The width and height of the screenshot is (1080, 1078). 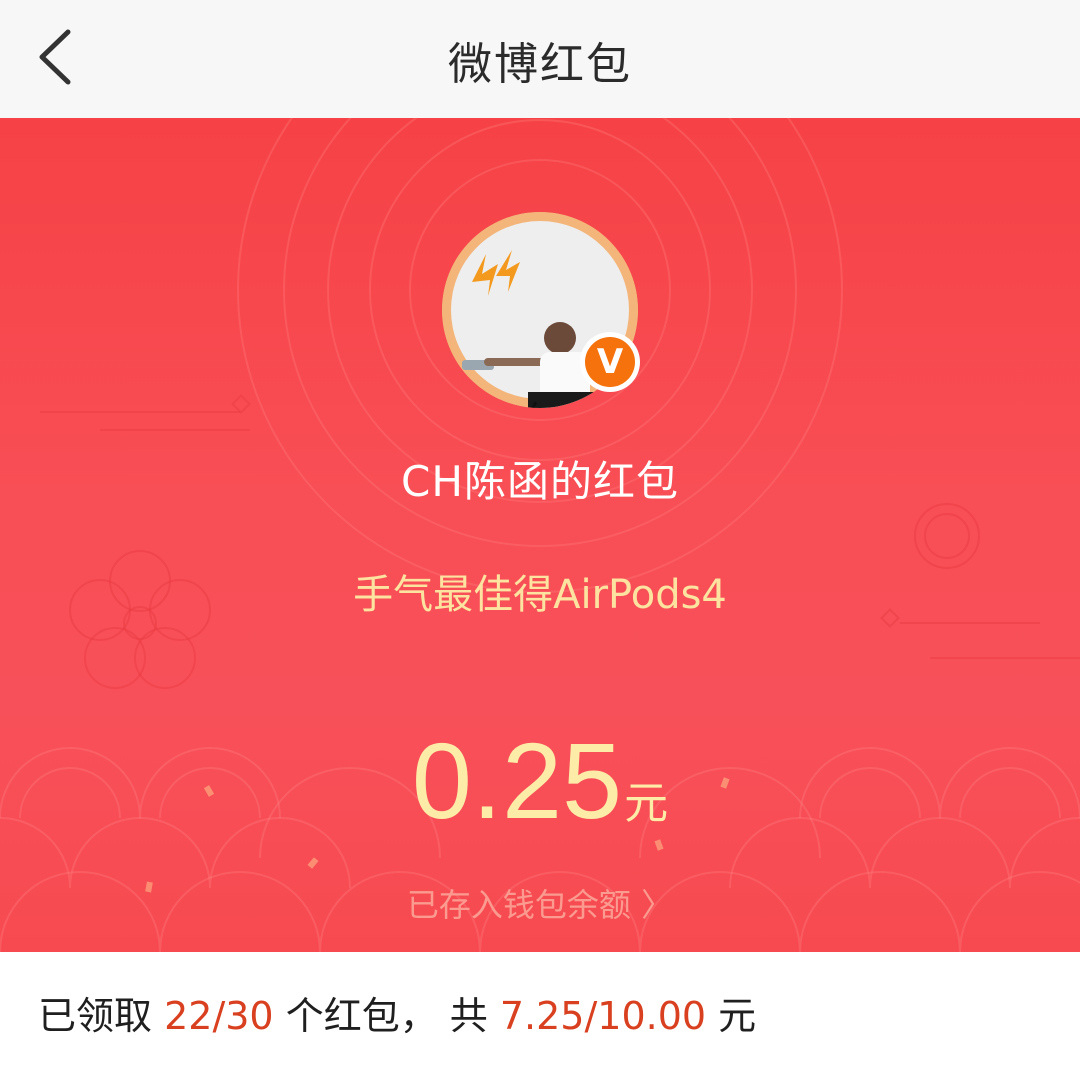 I want to click on summary-prefix: 已领取, so click(x=101, y=1016).